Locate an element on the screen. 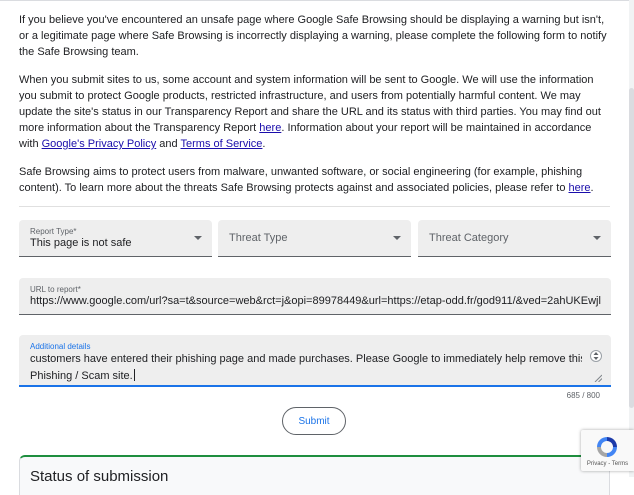 The width and height of the screenshot is (634, 495). submit-button: Submit is located at coordinates (314, 421).